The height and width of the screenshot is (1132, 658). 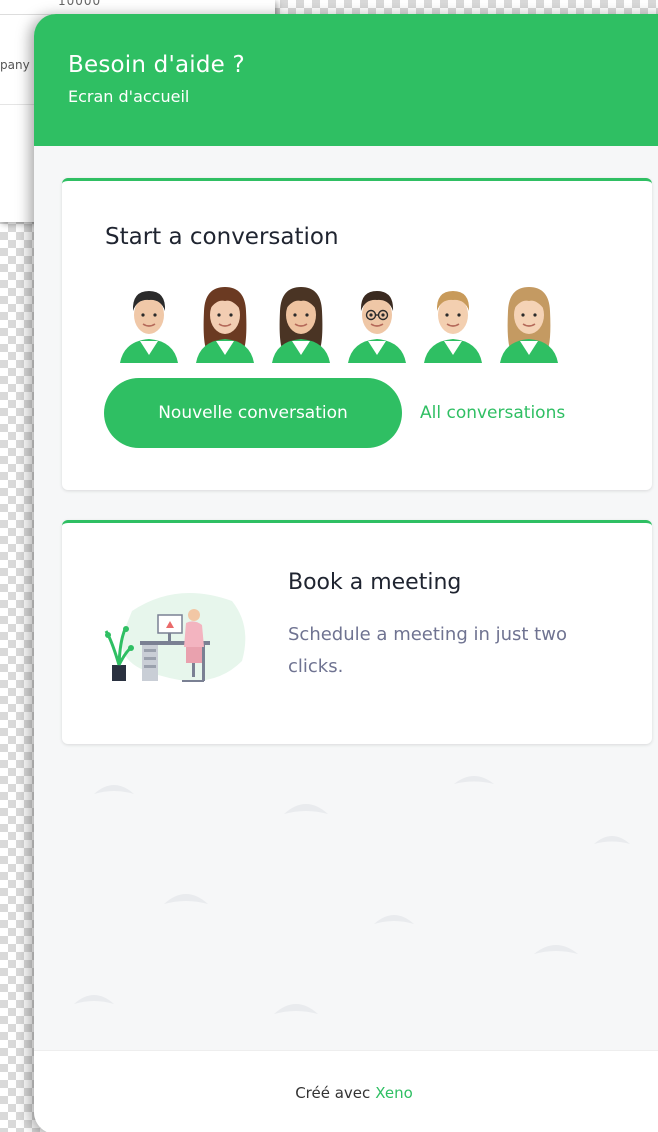 I want to click on agent-avatars, so click(x=339, y=322).